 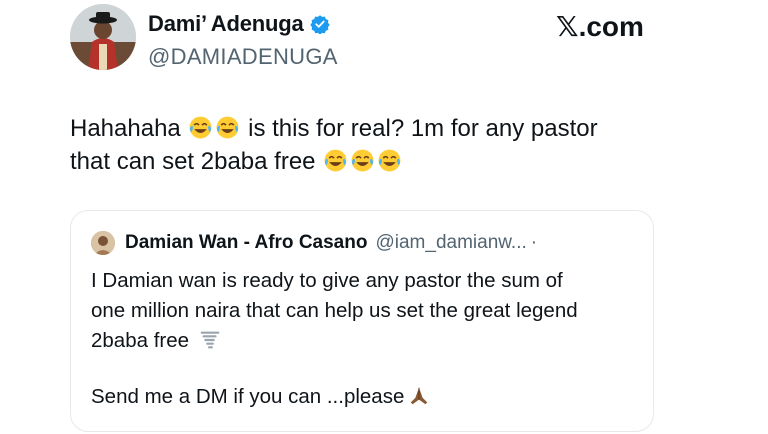 I want to click on author-display-name: Dami’ Adenuga, so click(x=239, y=24).